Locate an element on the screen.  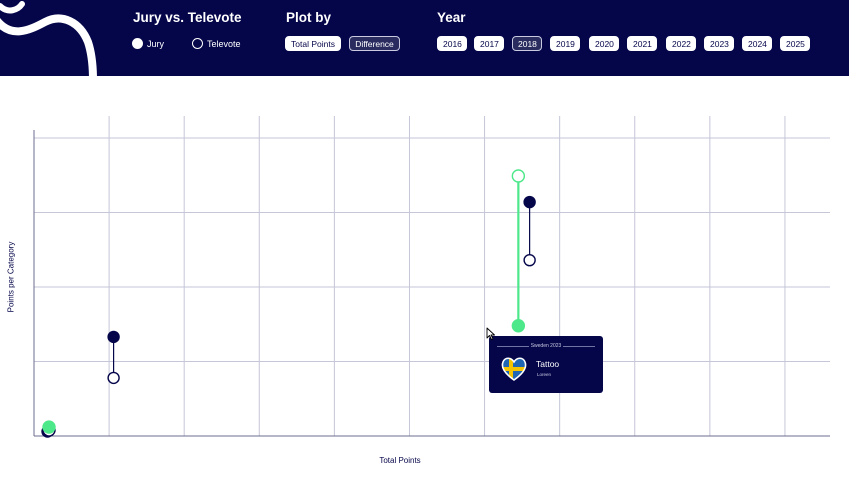
year-group-title: Year is located at coordinates (451, 17).